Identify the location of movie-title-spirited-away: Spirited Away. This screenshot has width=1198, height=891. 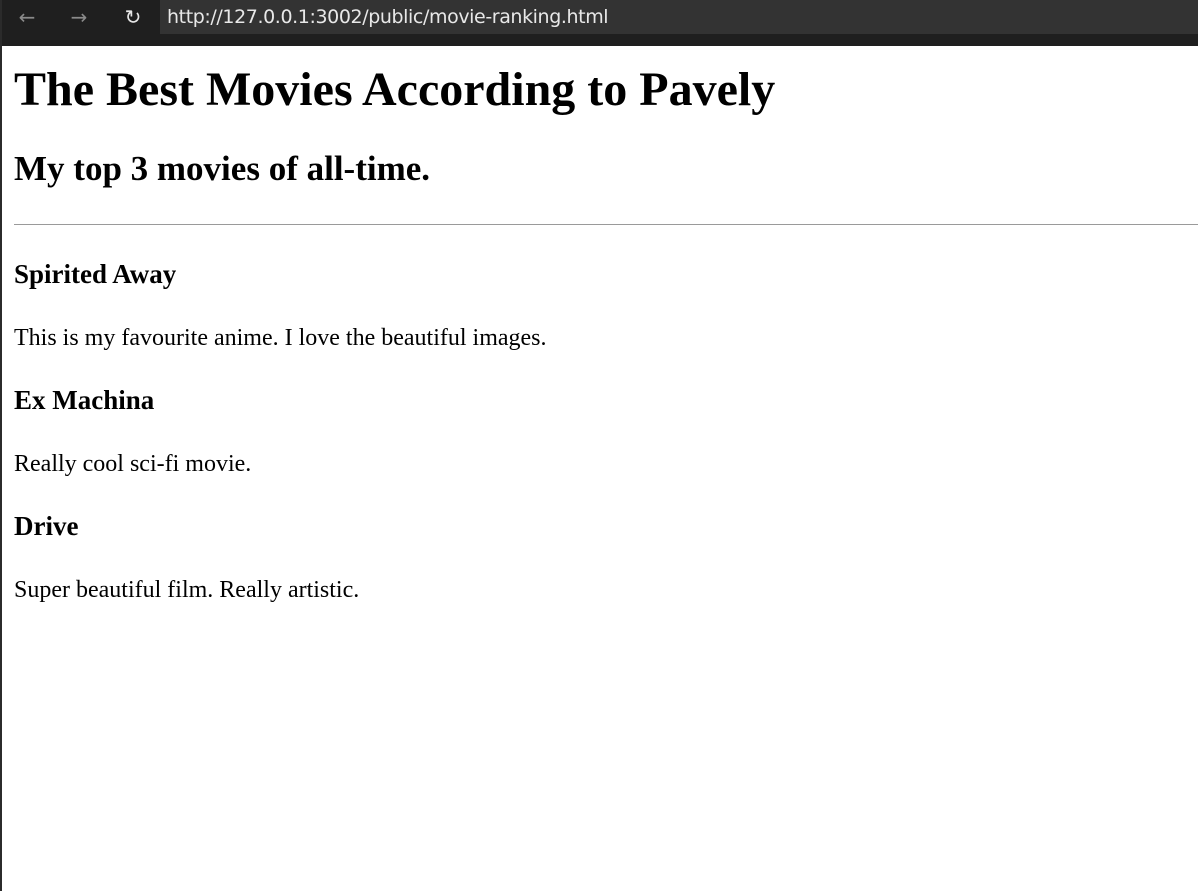
(95, 274).